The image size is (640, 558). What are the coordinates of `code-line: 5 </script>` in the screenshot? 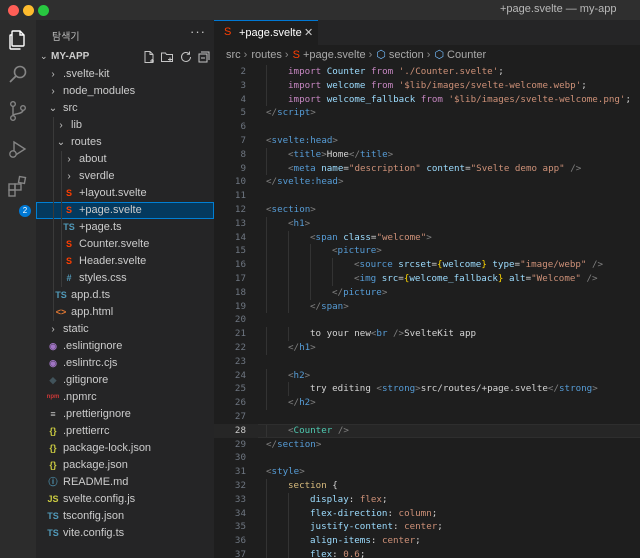 It's located at (427, 113).